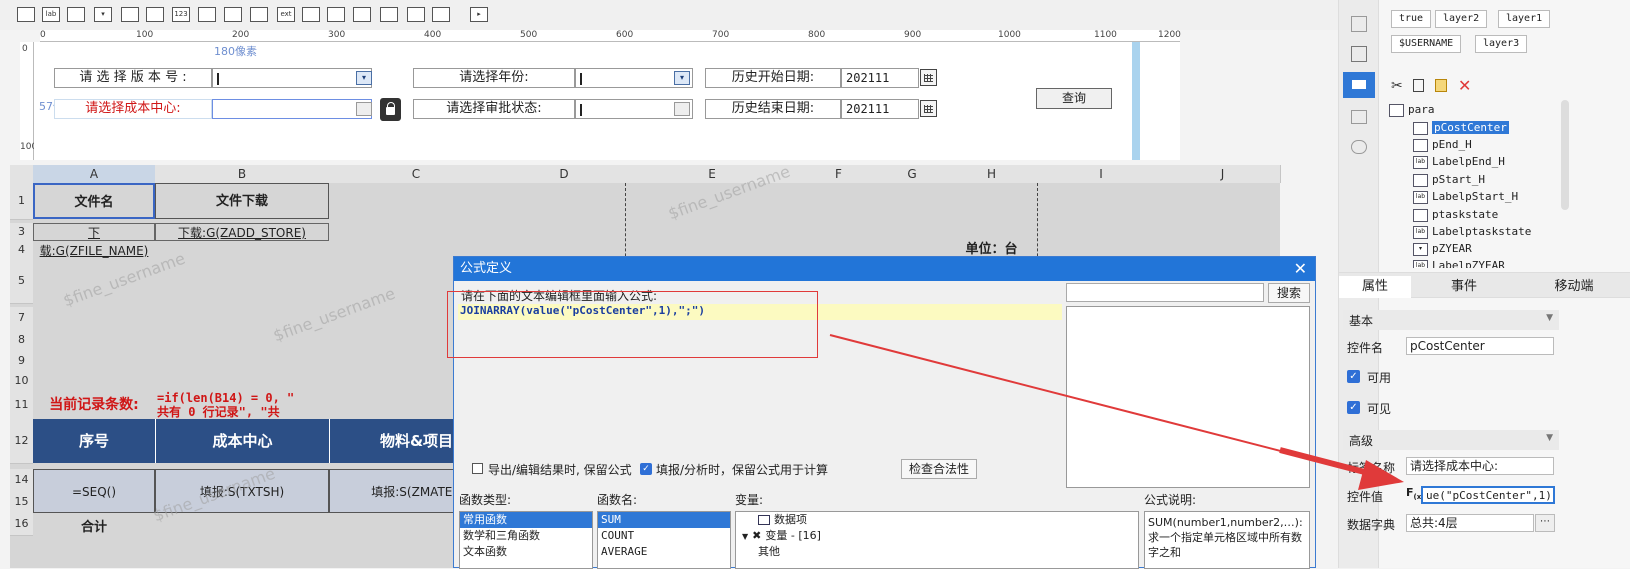 This screenshot has height=569, width=1630. What do you see at coordinates (1381, 475) in the screenshot?
I see `arrow-head` at bounding box center [1381, 475].